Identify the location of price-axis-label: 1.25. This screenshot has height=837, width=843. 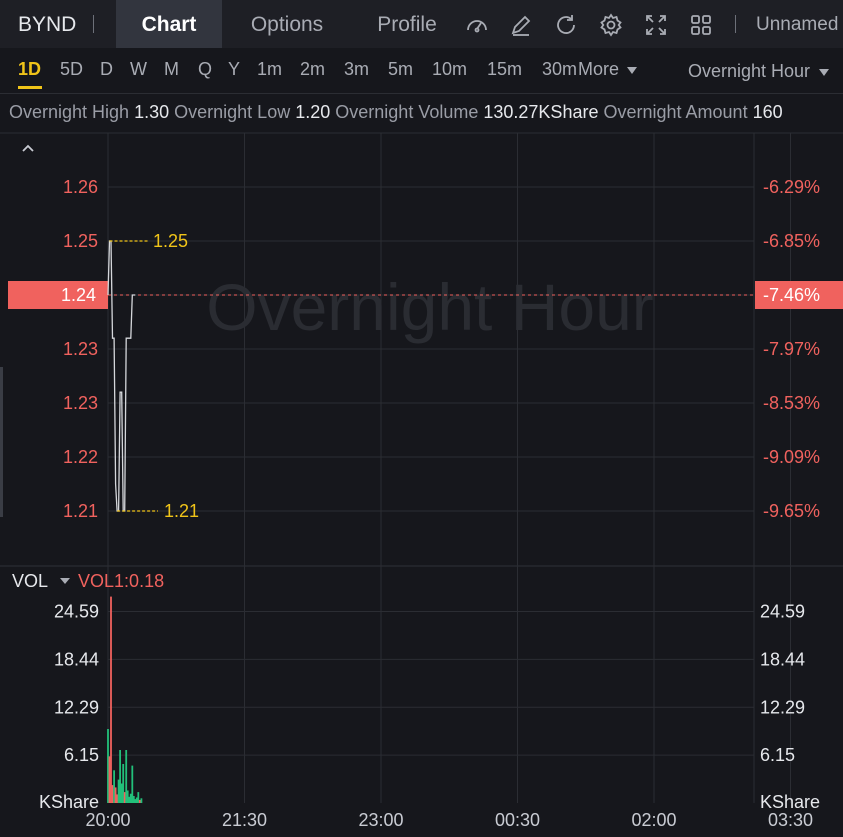
(80, 241).